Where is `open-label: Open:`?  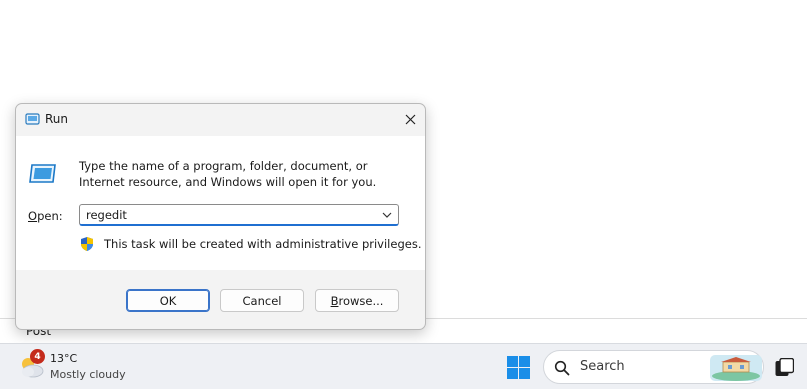
open-label: Open: is located at coordinates (45, 216).